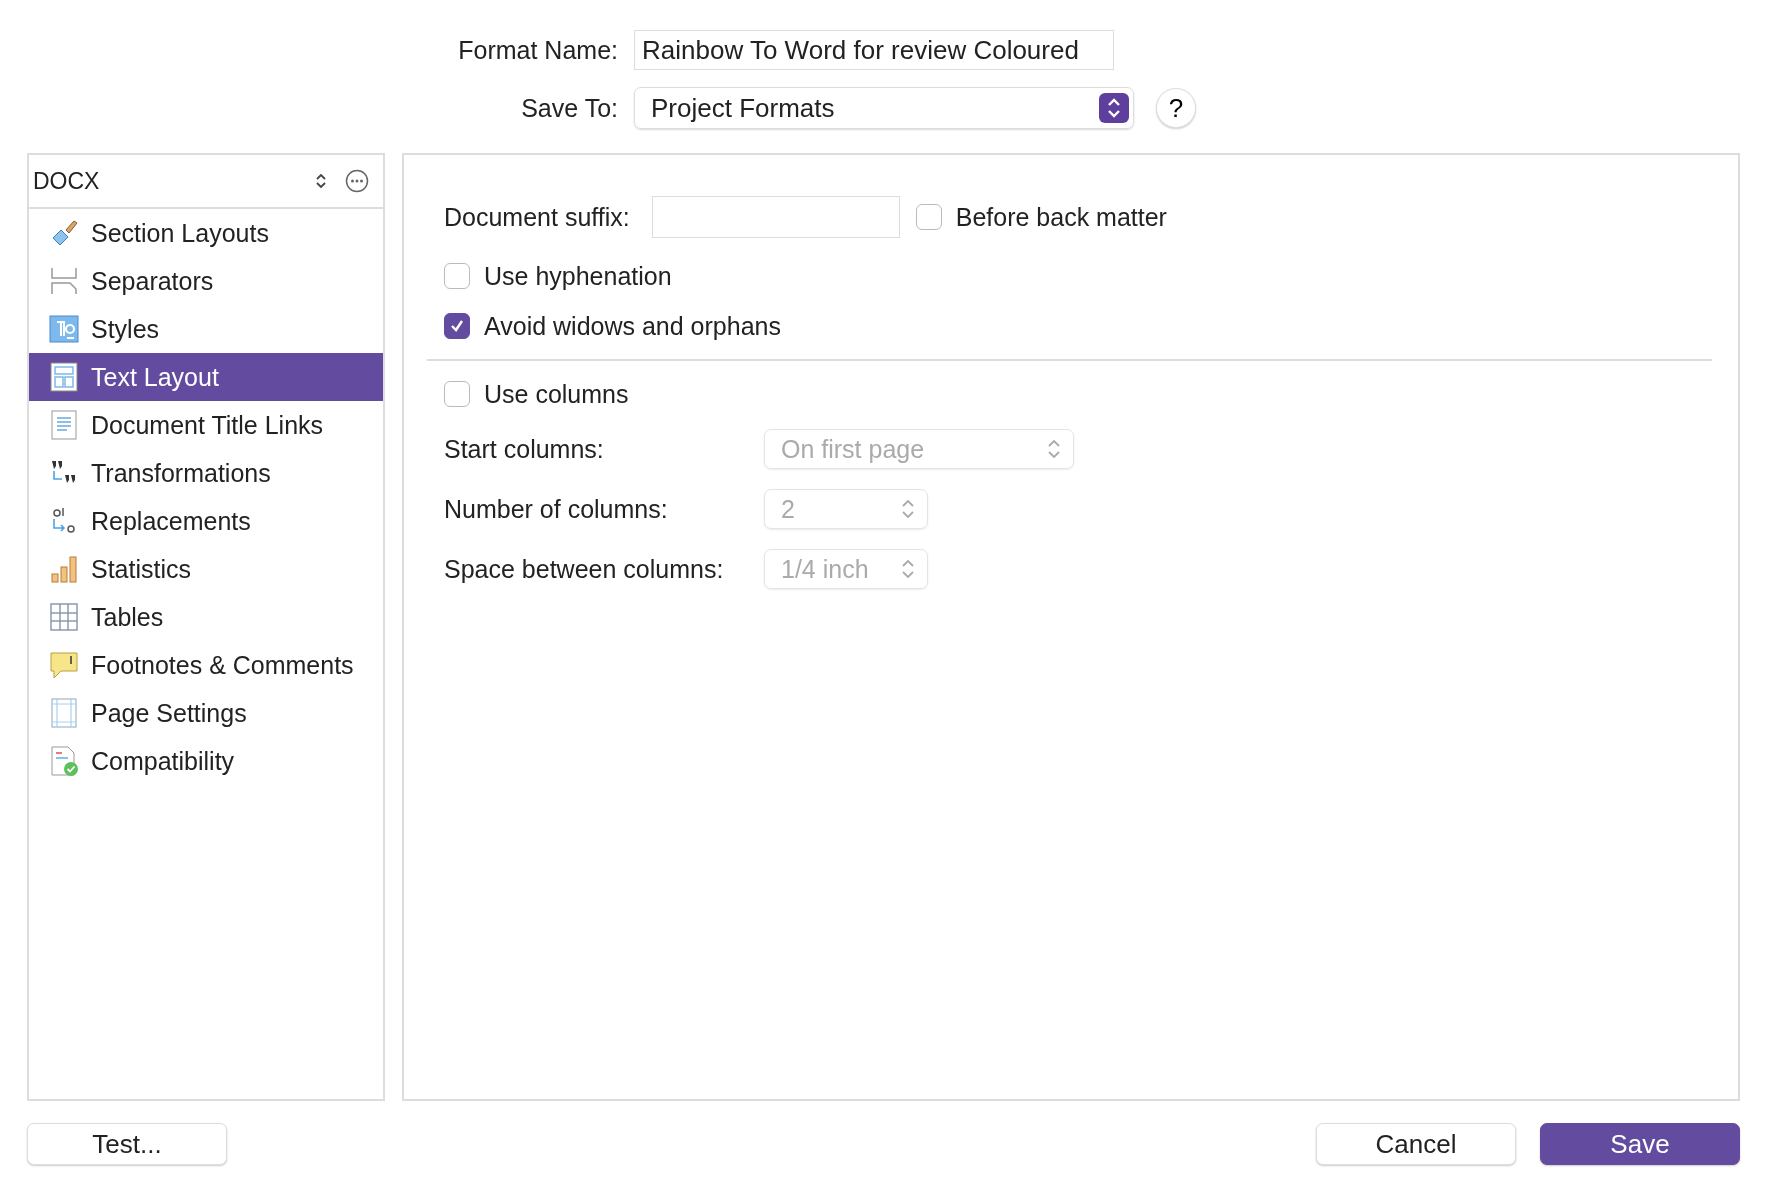 The height and width of the screenshot is (1184, 1766). I want to click on setting-label: Start columns:, so click(524, 449).